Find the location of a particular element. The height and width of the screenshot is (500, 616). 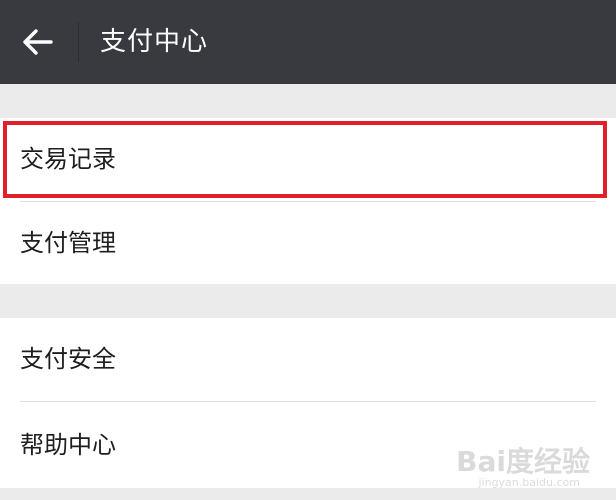

menu-item-label: 支付管理 is located at coordinates (68, 243).